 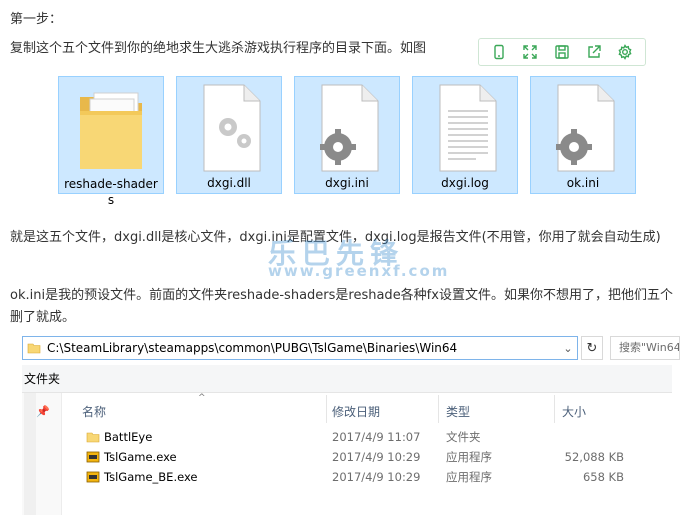 I want to click on save-icon, so click(x=562, y=52).